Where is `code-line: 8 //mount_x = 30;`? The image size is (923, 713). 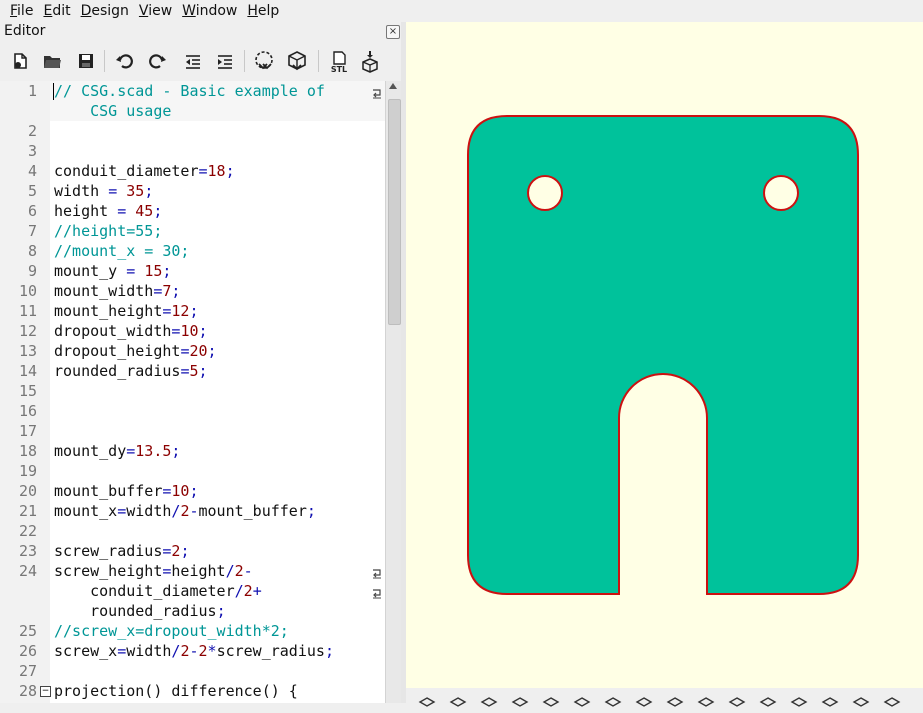 code-line: 8 //mount_x = 30; is located at coordinates (192, 251).